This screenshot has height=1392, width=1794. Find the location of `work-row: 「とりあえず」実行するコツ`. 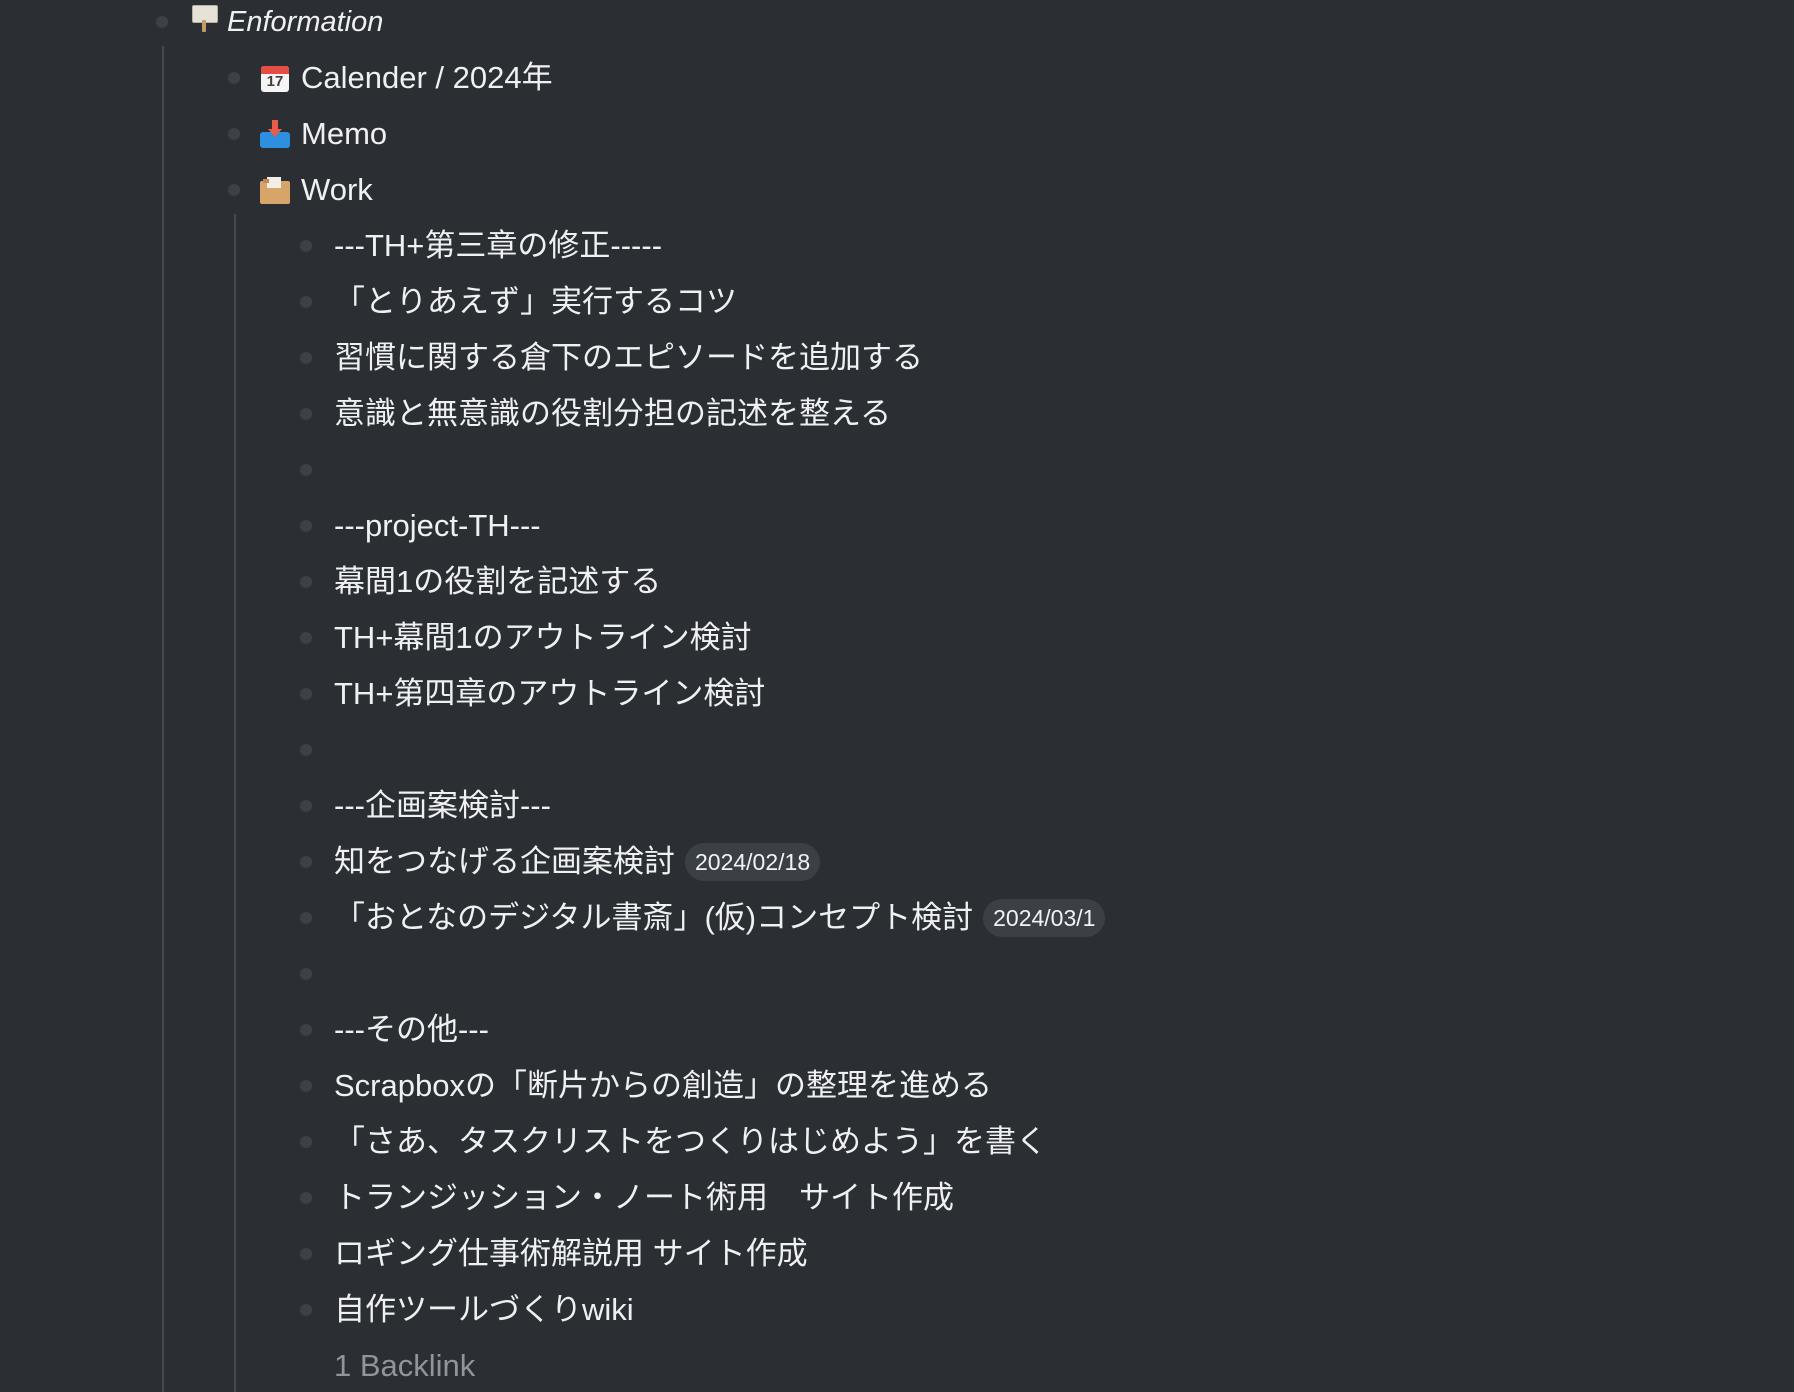

work-row: 「とりあえず」実行するコツ is located at coordinates (897, 302).